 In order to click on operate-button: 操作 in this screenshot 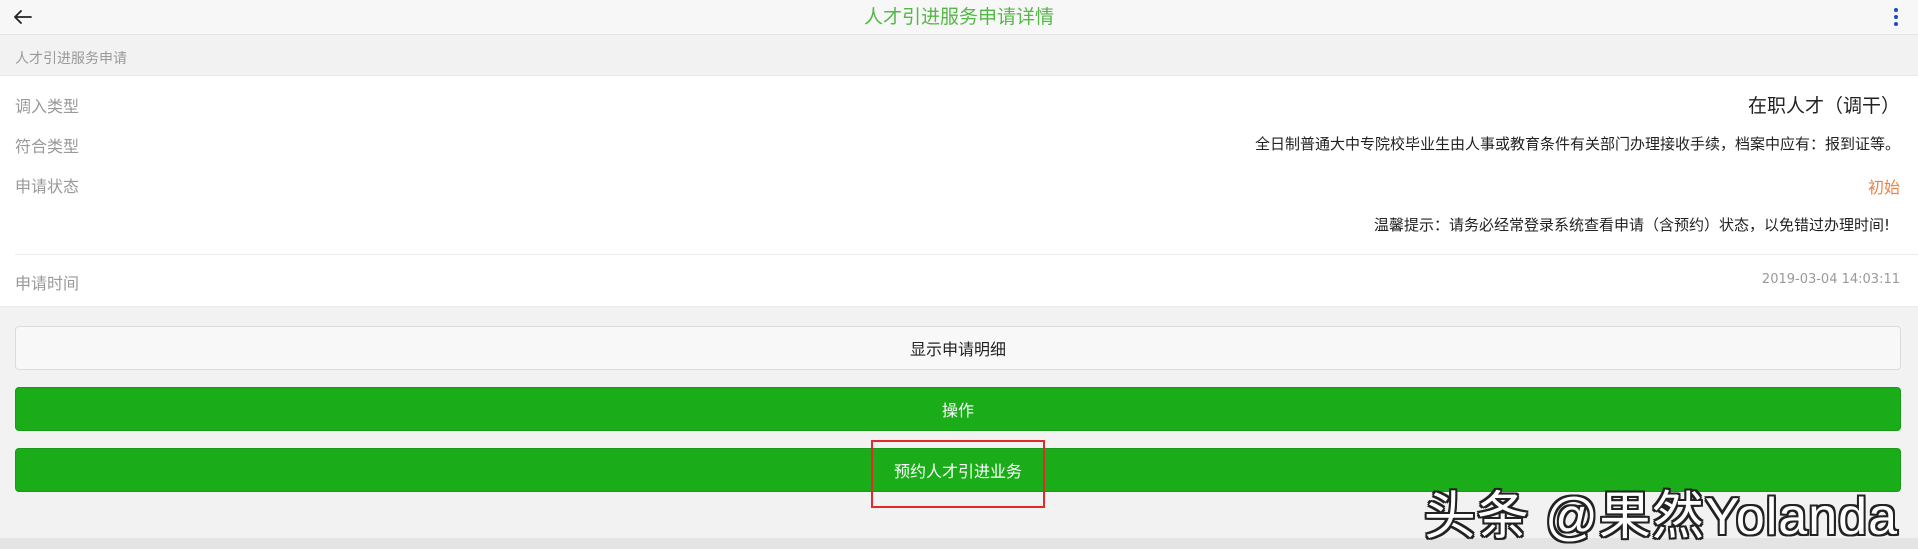, I will do `click(958, 409)`.